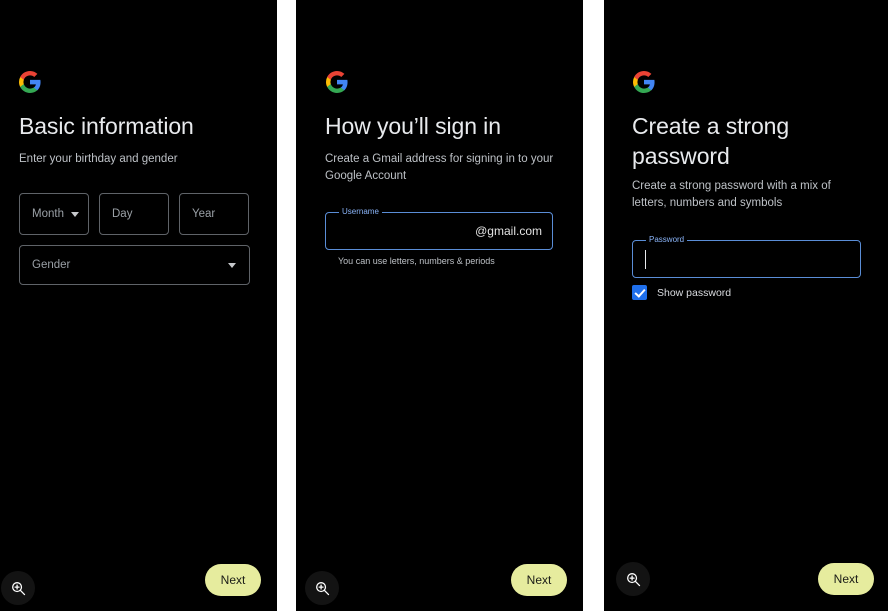  I want to click on username-field-label: Username, so click(360, 212).